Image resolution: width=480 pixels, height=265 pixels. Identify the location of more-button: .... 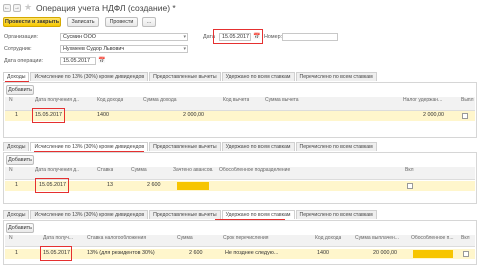
(149, 22).